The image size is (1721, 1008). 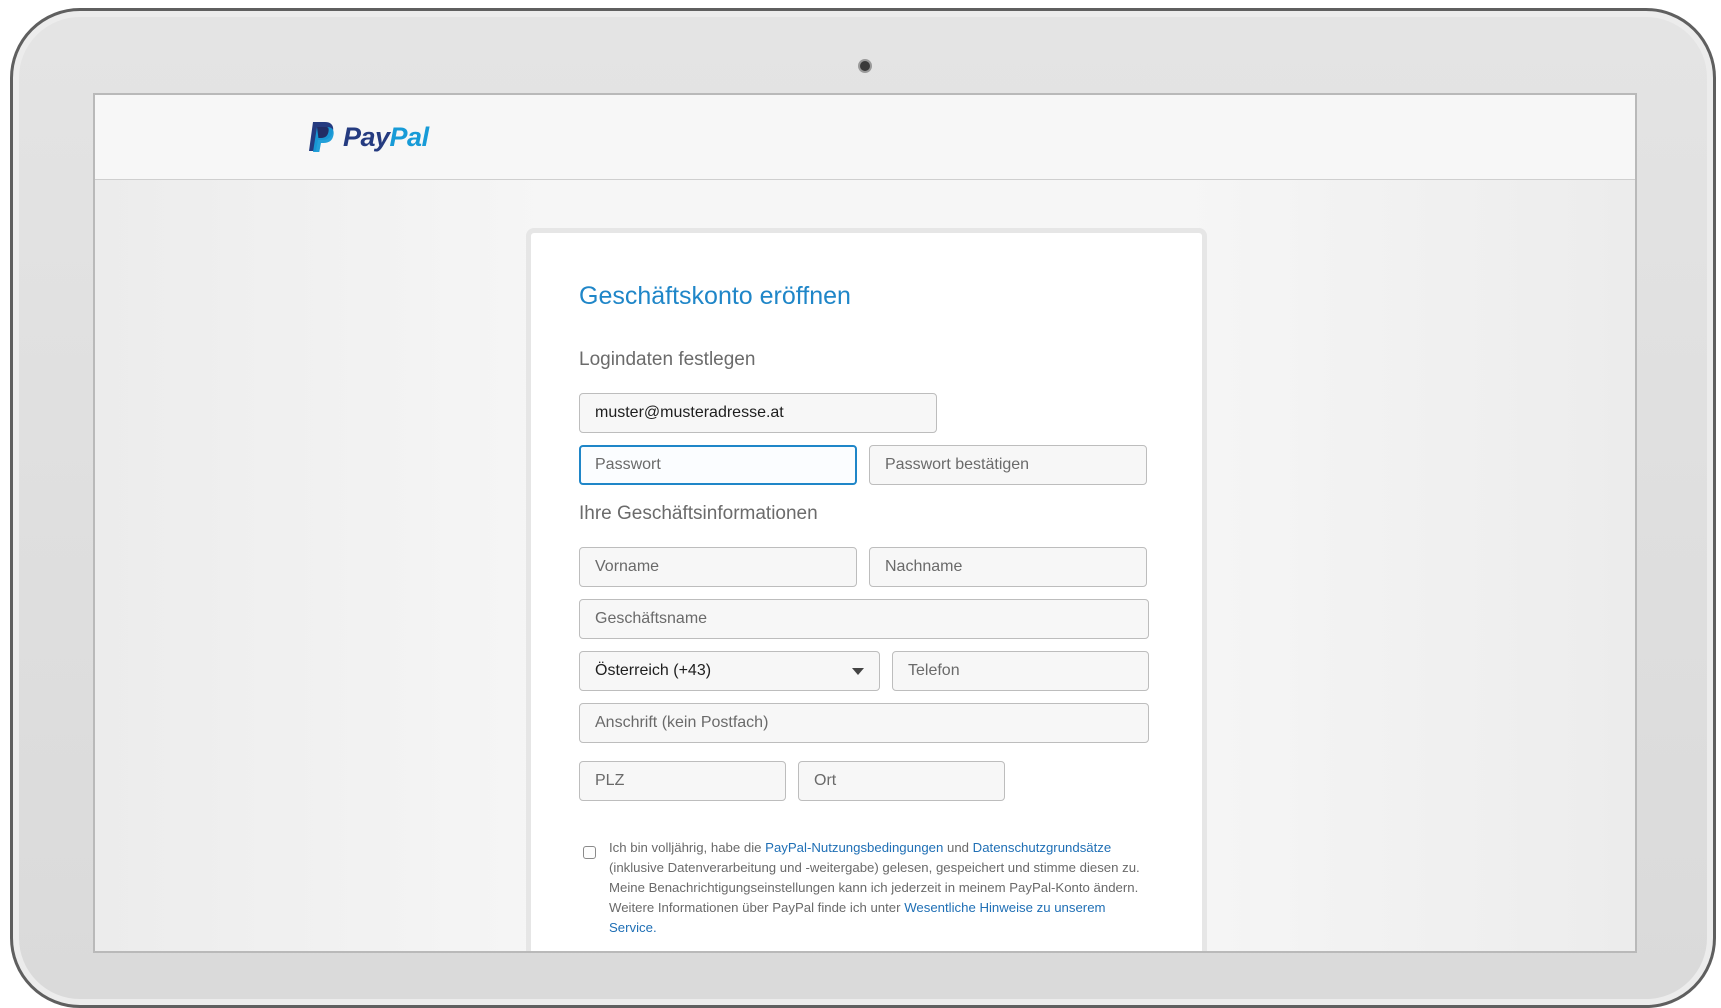 I want to click on email-field: muster@musteradresse.at, so click(x=758, y=413).